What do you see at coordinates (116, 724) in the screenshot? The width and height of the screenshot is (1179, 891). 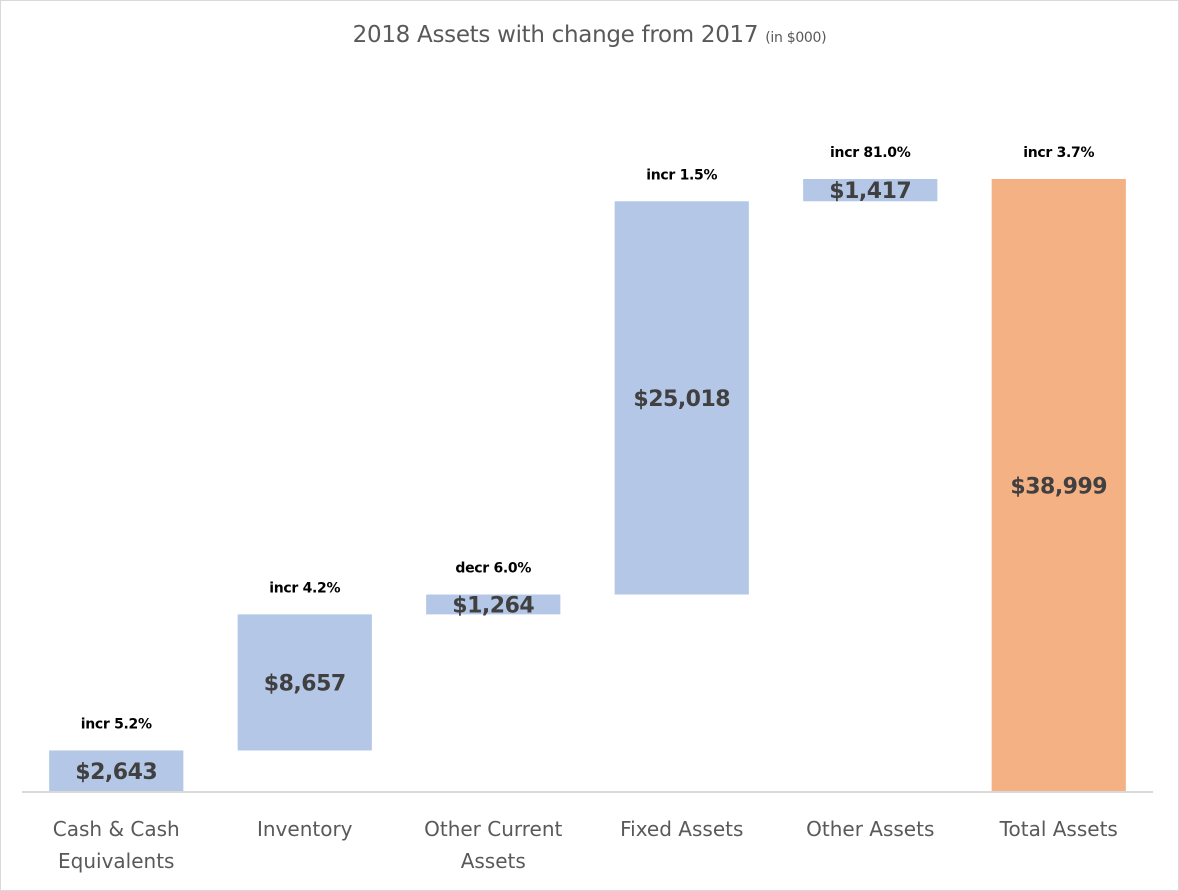 I see `change-label: incr 5.2%` at bounding box center [116, 724].